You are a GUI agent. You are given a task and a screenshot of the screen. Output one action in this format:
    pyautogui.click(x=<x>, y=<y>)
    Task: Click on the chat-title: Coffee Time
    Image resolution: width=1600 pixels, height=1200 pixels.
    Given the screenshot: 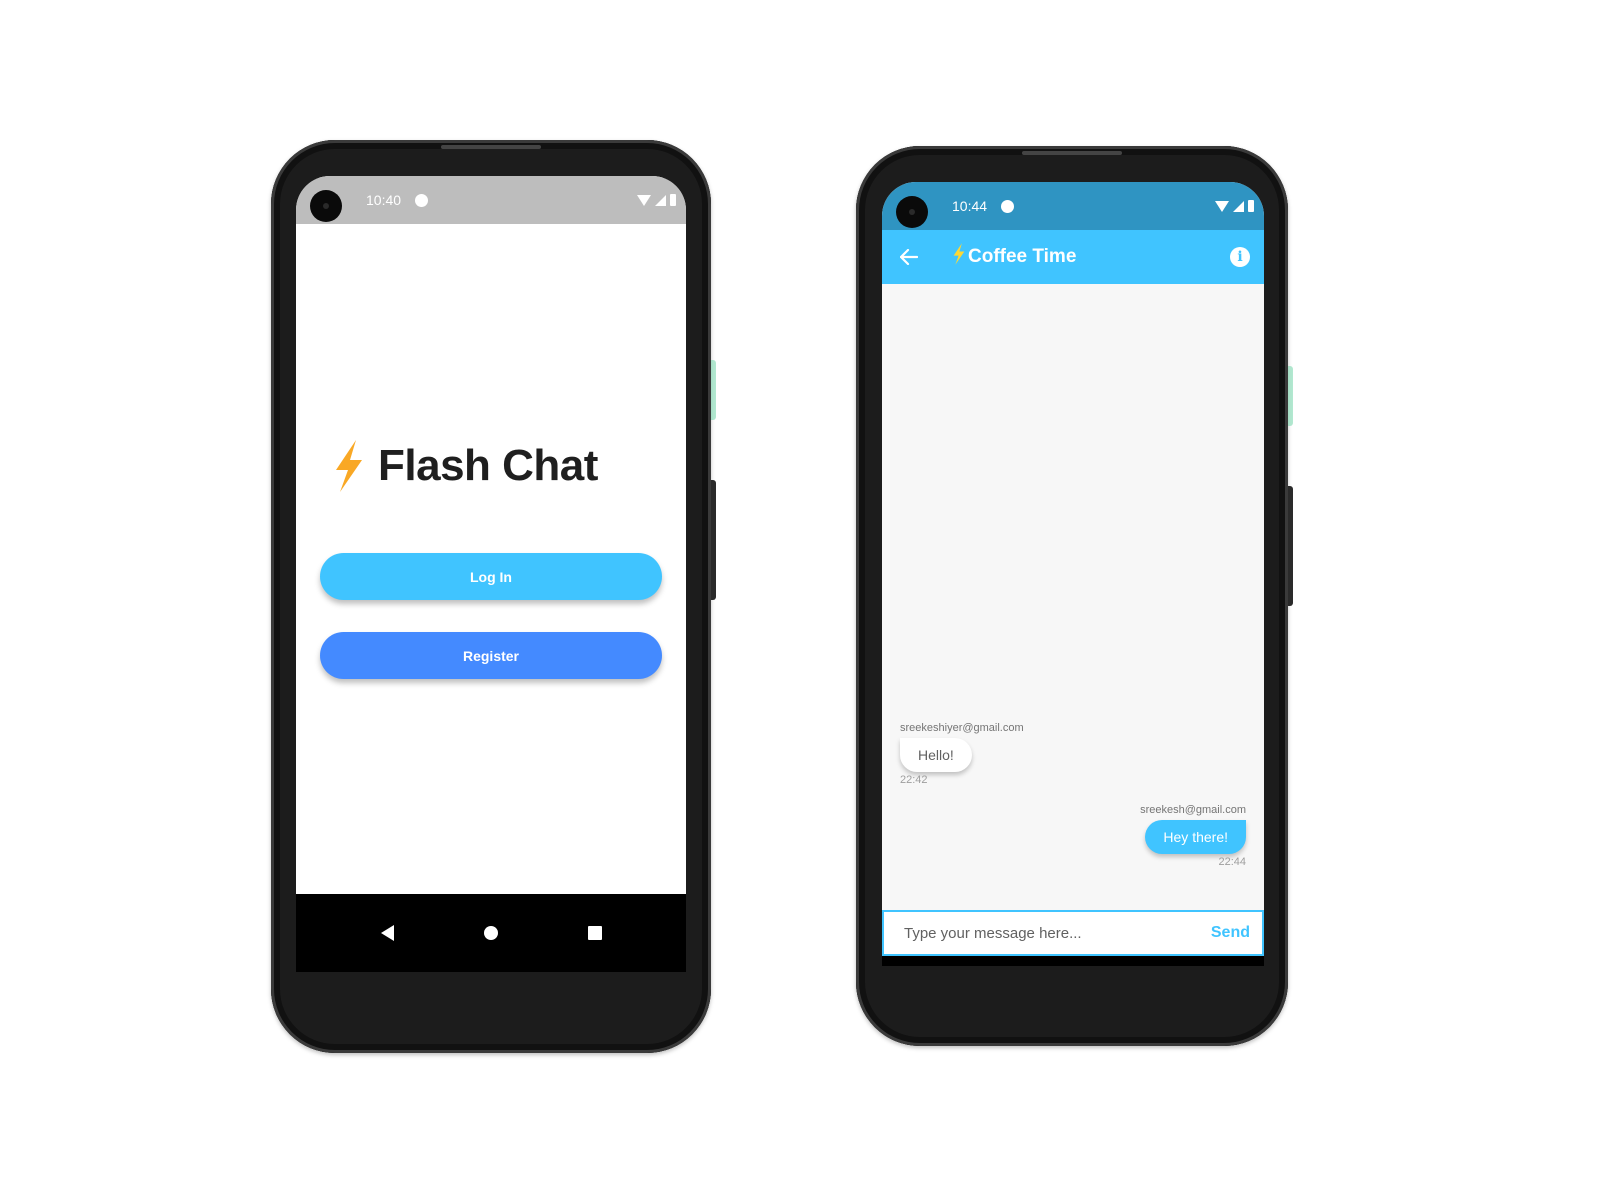 What is the action you would take?
    pyautogui.click(x=1014, y=257)
    